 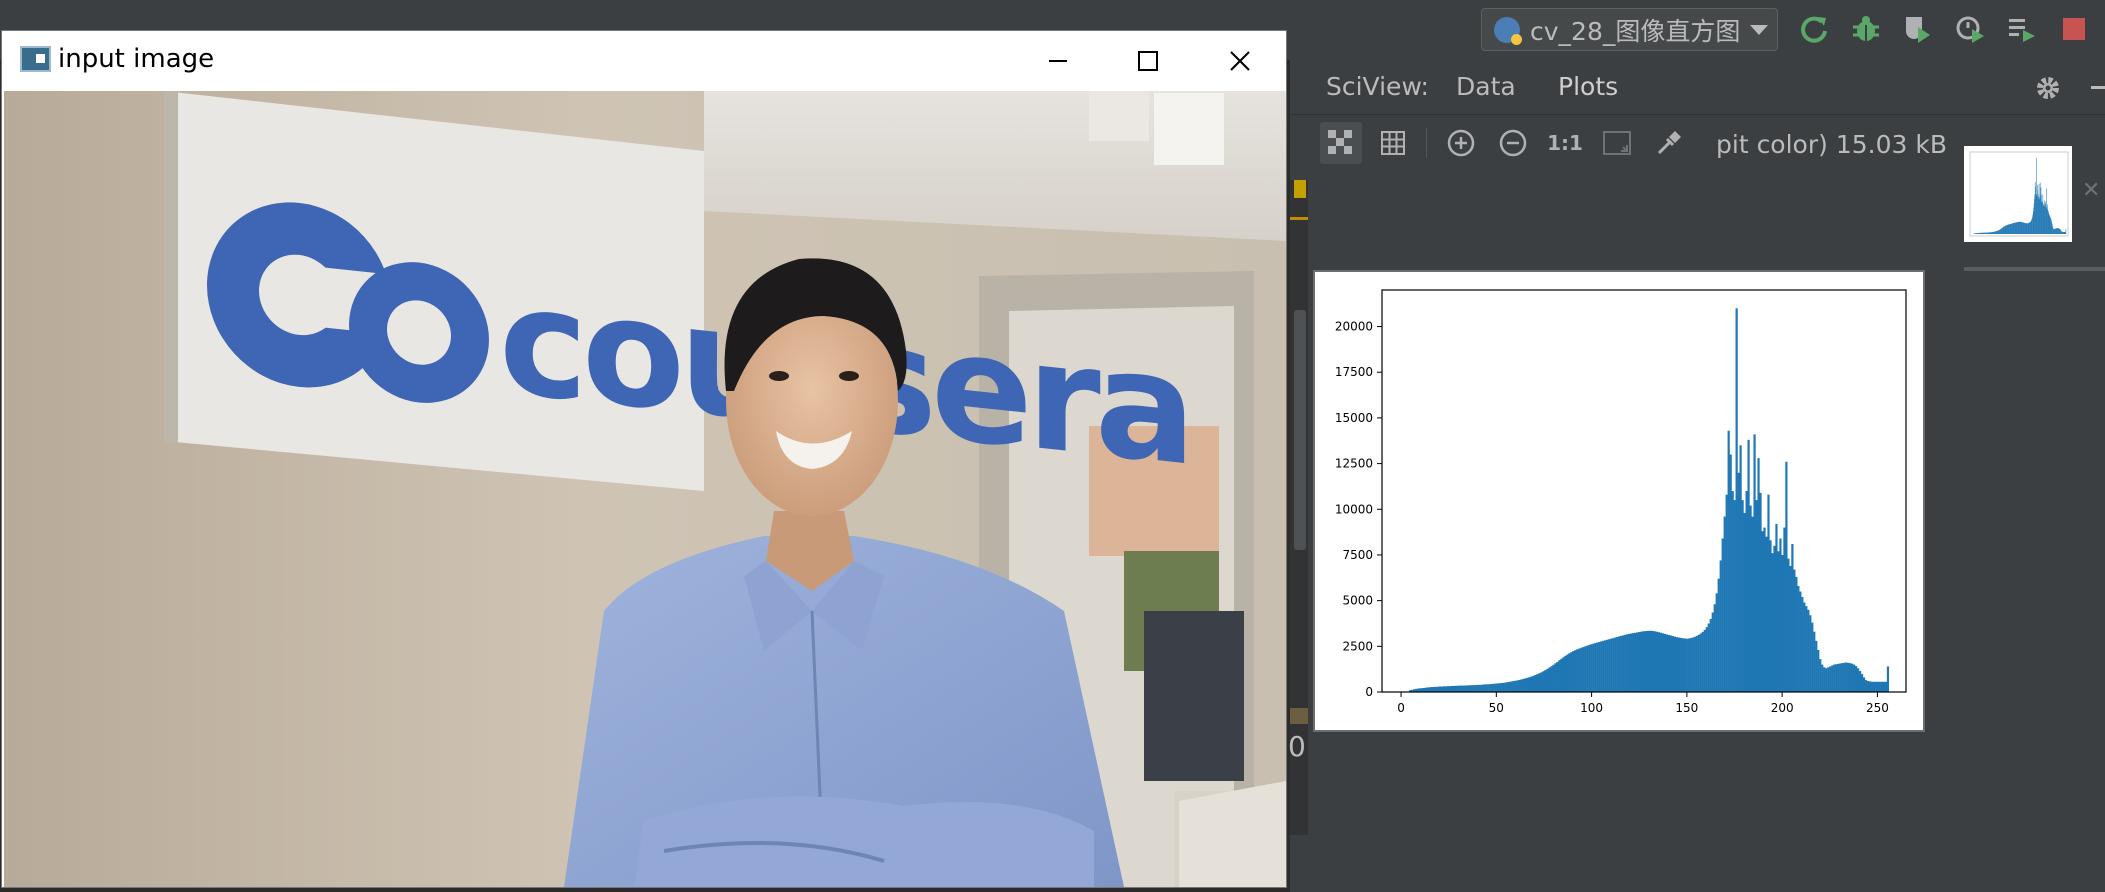 What do you see at coordinates (1588, 86) in the screenshot?
I see `tab-plots: Plots` at bounding box center [1588, 86].